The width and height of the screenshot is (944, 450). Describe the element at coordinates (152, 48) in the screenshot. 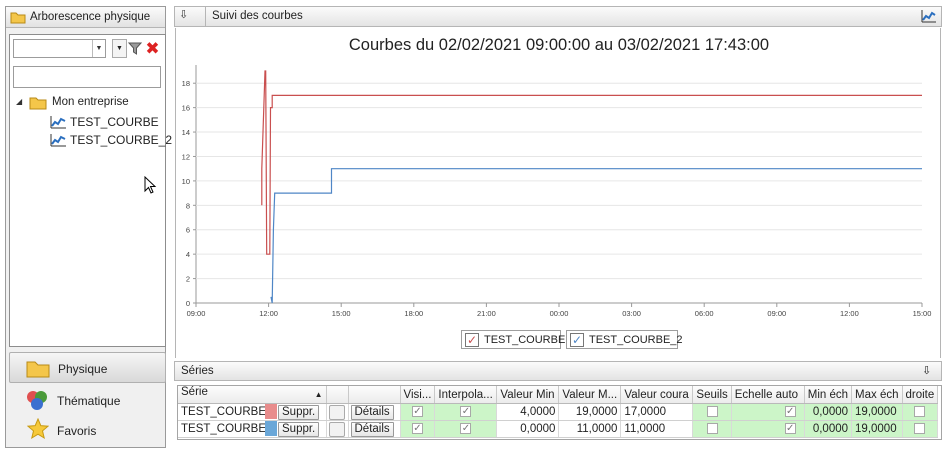

I see `delete-icon: ✖` at that location.